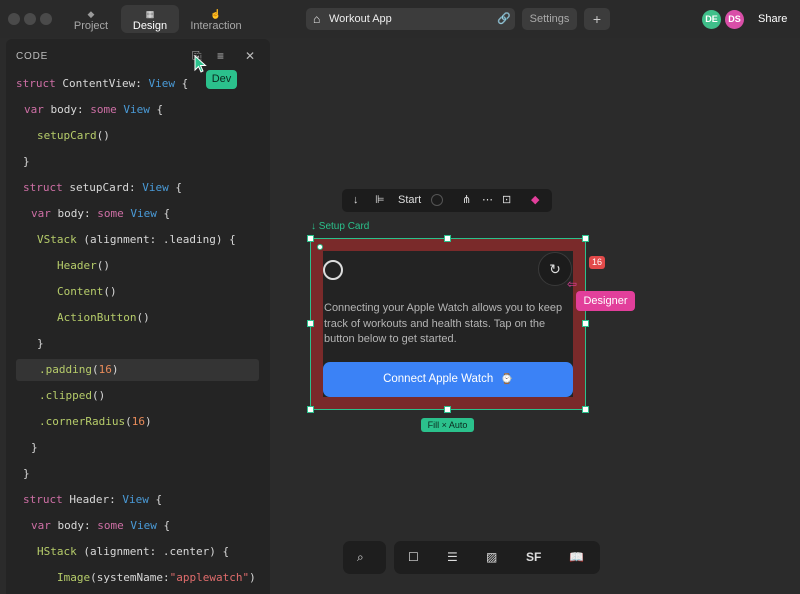 This screenshot has width=800, height=594. I want to click on align-left-icon: ⊫, so click(380, 200).